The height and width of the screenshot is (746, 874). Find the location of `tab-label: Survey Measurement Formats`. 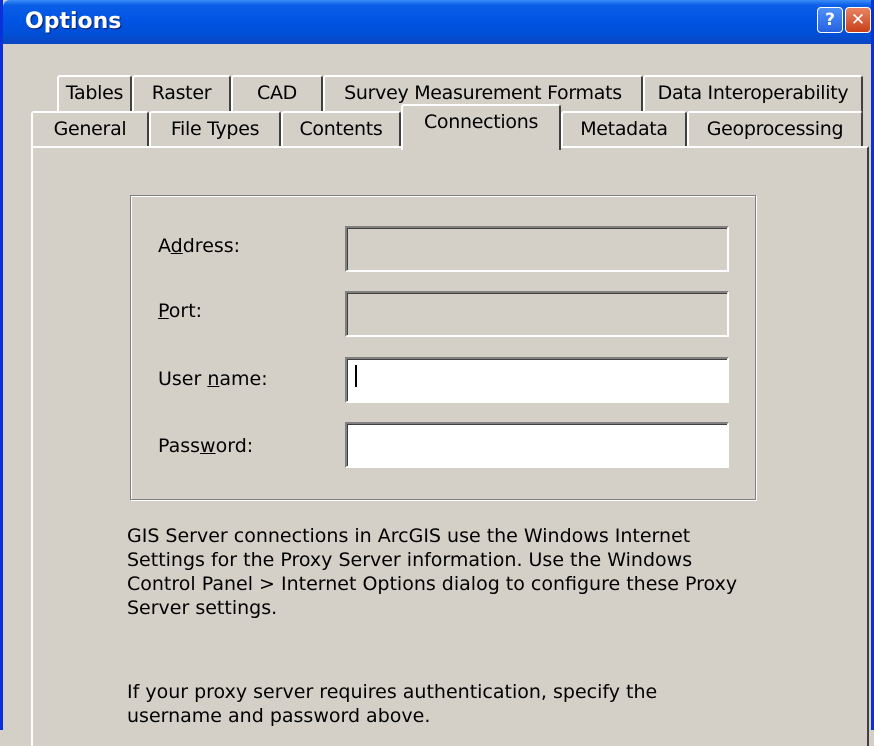

tab-label: Survey Measurement Formats is located at coordinates (483, 93).